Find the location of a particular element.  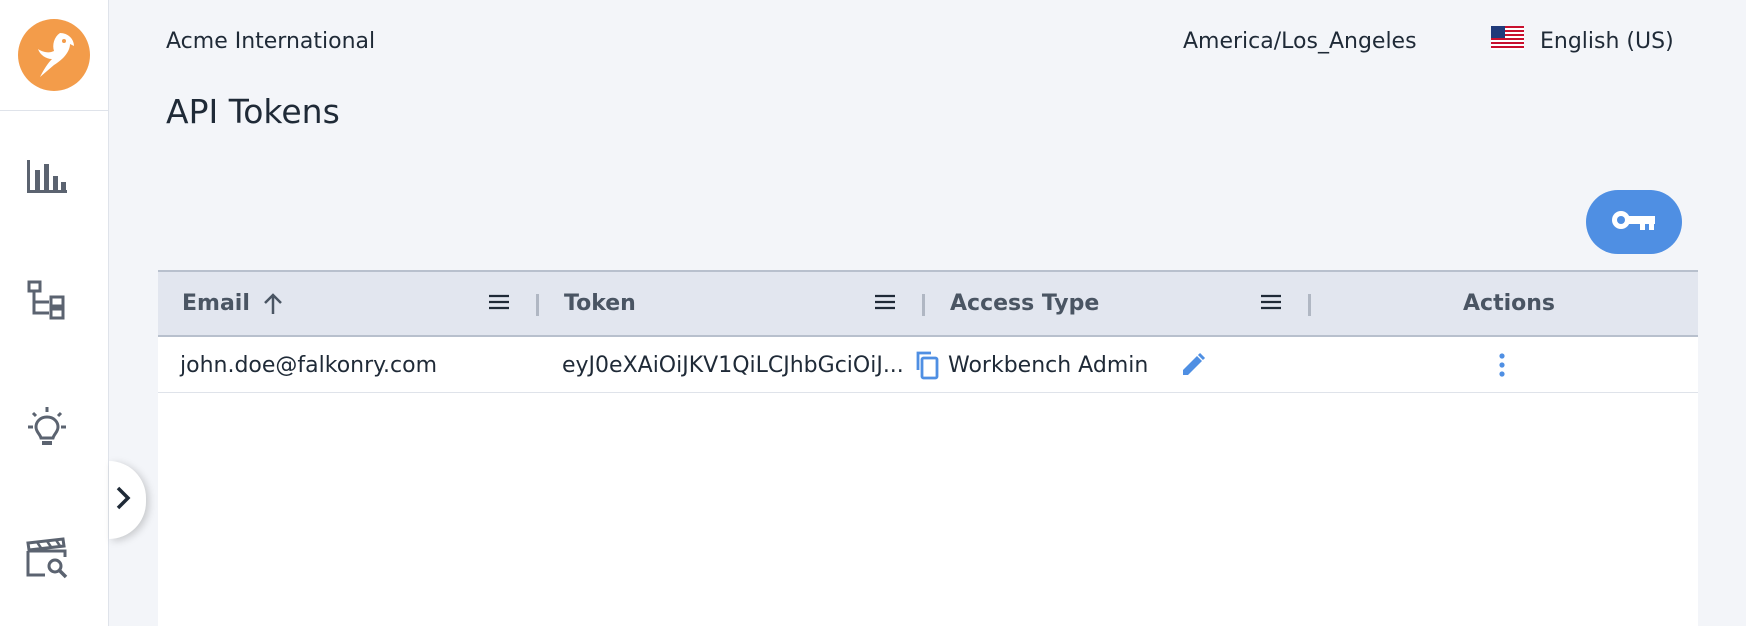

sort-ascending-icon is located at coordinates (273, 304).